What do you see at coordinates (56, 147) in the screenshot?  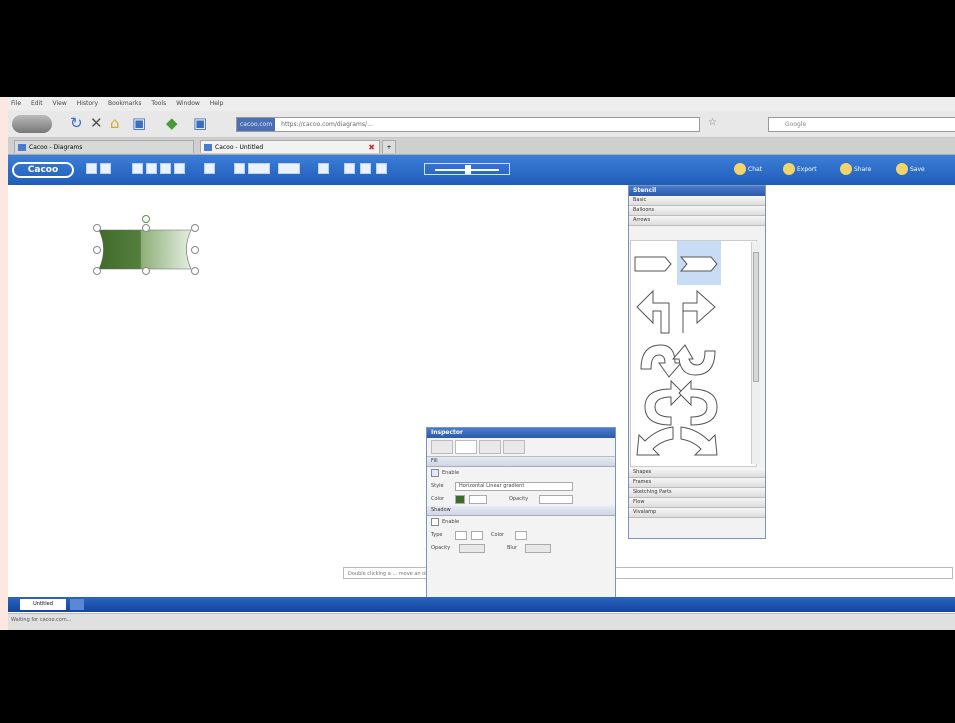 I see `tab-label: Cacoo - Diagrams` at bounding box center [56, 147].